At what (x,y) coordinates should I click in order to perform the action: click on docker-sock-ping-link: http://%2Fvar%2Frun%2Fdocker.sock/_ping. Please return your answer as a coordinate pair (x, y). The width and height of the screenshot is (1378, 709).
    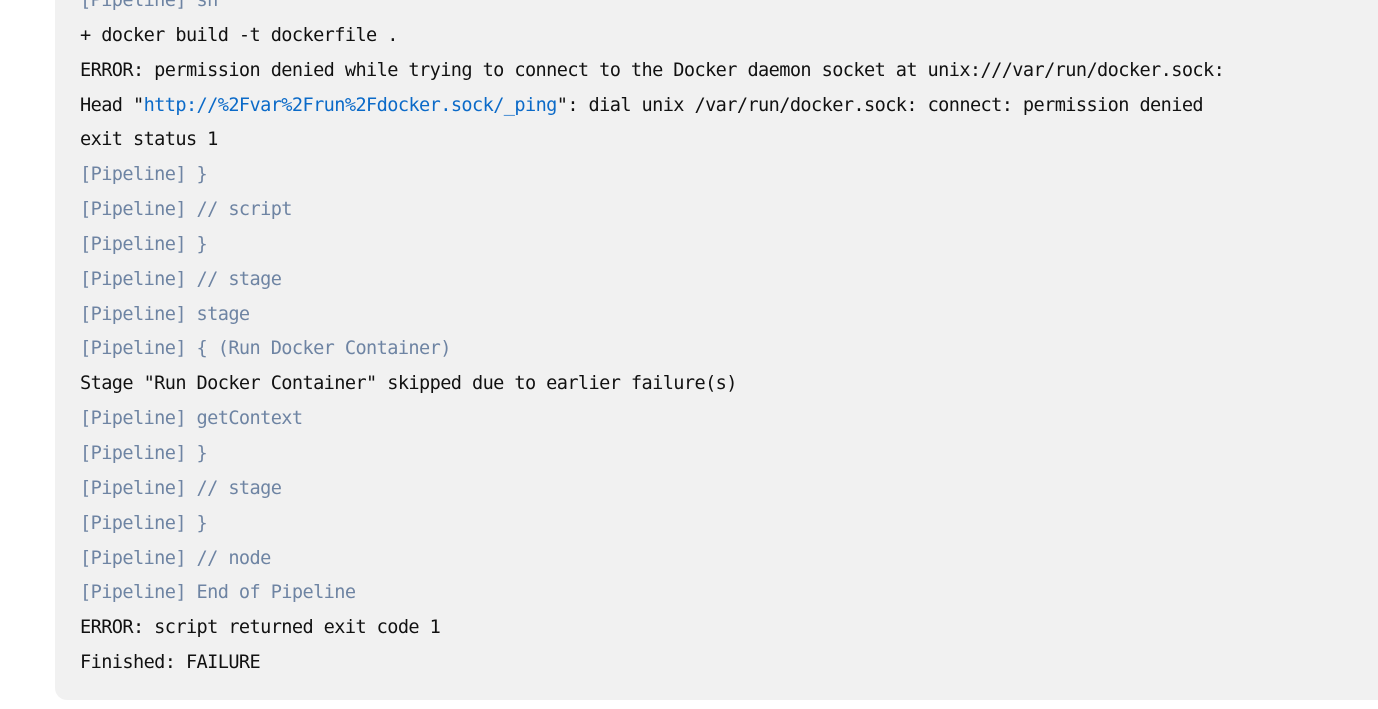
    Looking at the image, I should click on (351, 105).